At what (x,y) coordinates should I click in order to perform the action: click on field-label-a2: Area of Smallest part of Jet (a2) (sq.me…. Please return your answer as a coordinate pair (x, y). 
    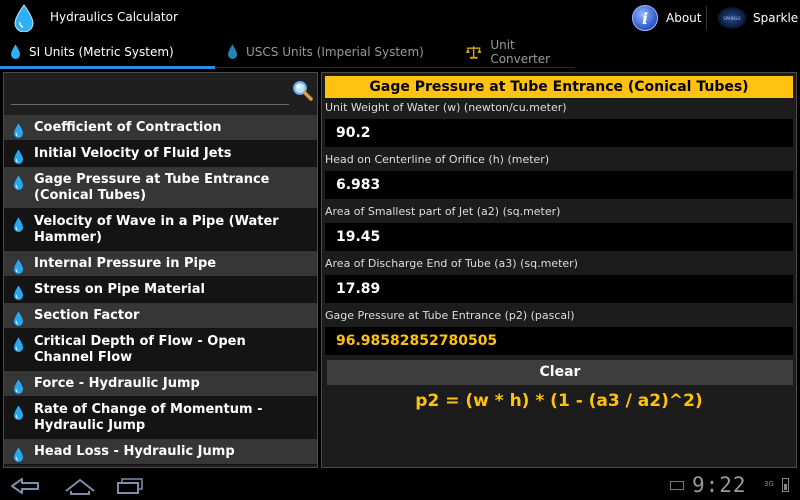
    Looking at the image, I should click on (443, 211).